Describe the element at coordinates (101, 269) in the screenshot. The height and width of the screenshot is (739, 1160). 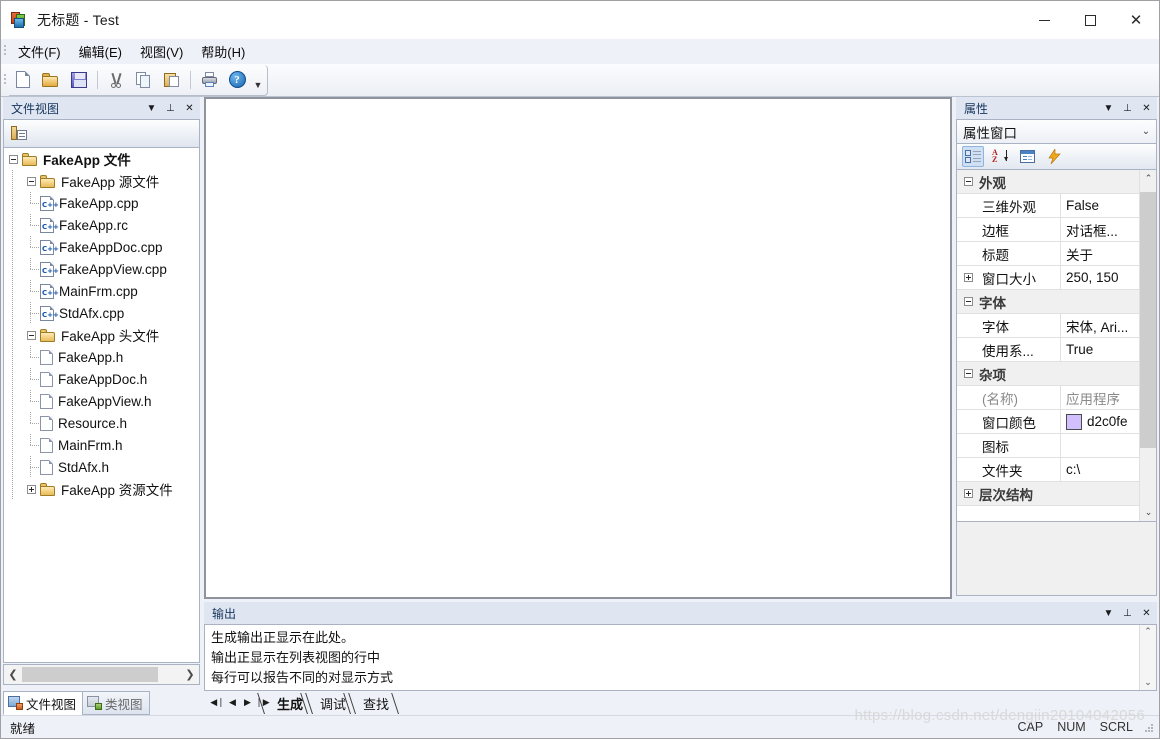
I see `tree-node-file: C++ FakeAppView.cpp` at that location.